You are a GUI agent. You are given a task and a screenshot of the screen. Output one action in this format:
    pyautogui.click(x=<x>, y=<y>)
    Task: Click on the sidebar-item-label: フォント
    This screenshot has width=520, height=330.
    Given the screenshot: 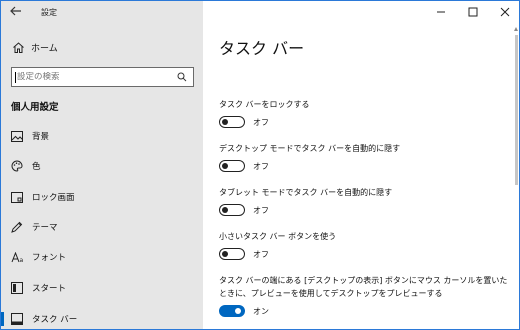 What is the action you would take?
    pyautogui.click(x=49, y=258)
    